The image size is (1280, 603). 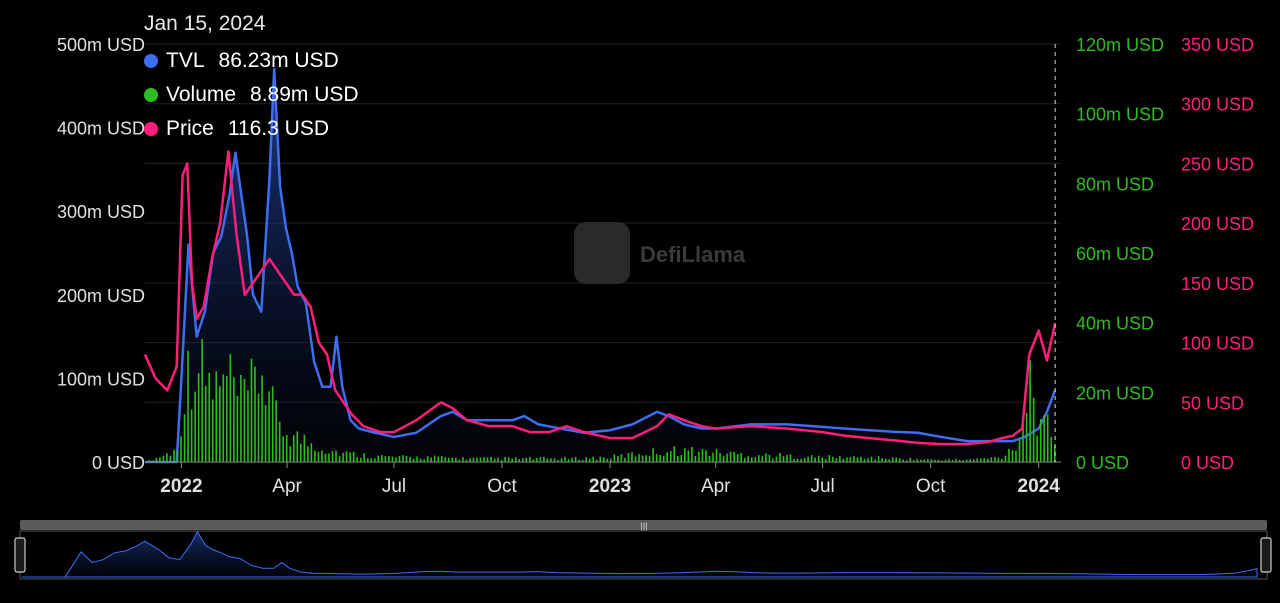 I want to click on x-axis-tick-label: Oct, so click(x=931, y=486).